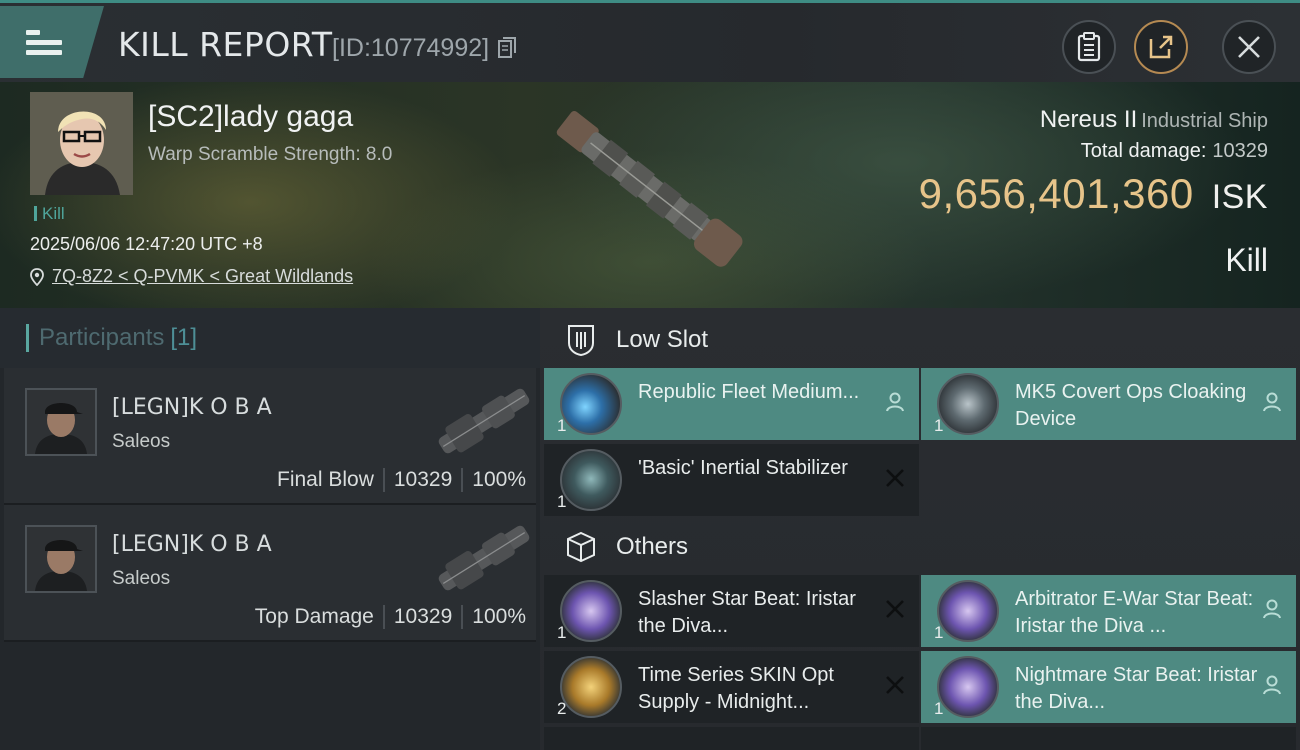  I want to click on clipboard-button, so click(1089, 47).